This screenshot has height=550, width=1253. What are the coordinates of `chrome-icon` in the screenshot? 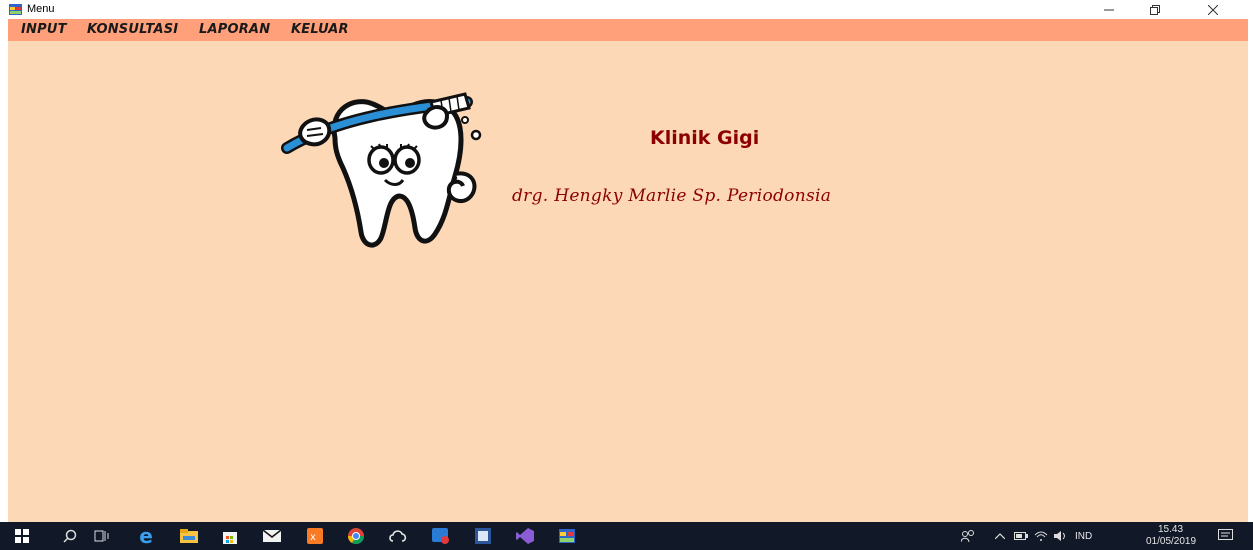 It's located at (356, 536).